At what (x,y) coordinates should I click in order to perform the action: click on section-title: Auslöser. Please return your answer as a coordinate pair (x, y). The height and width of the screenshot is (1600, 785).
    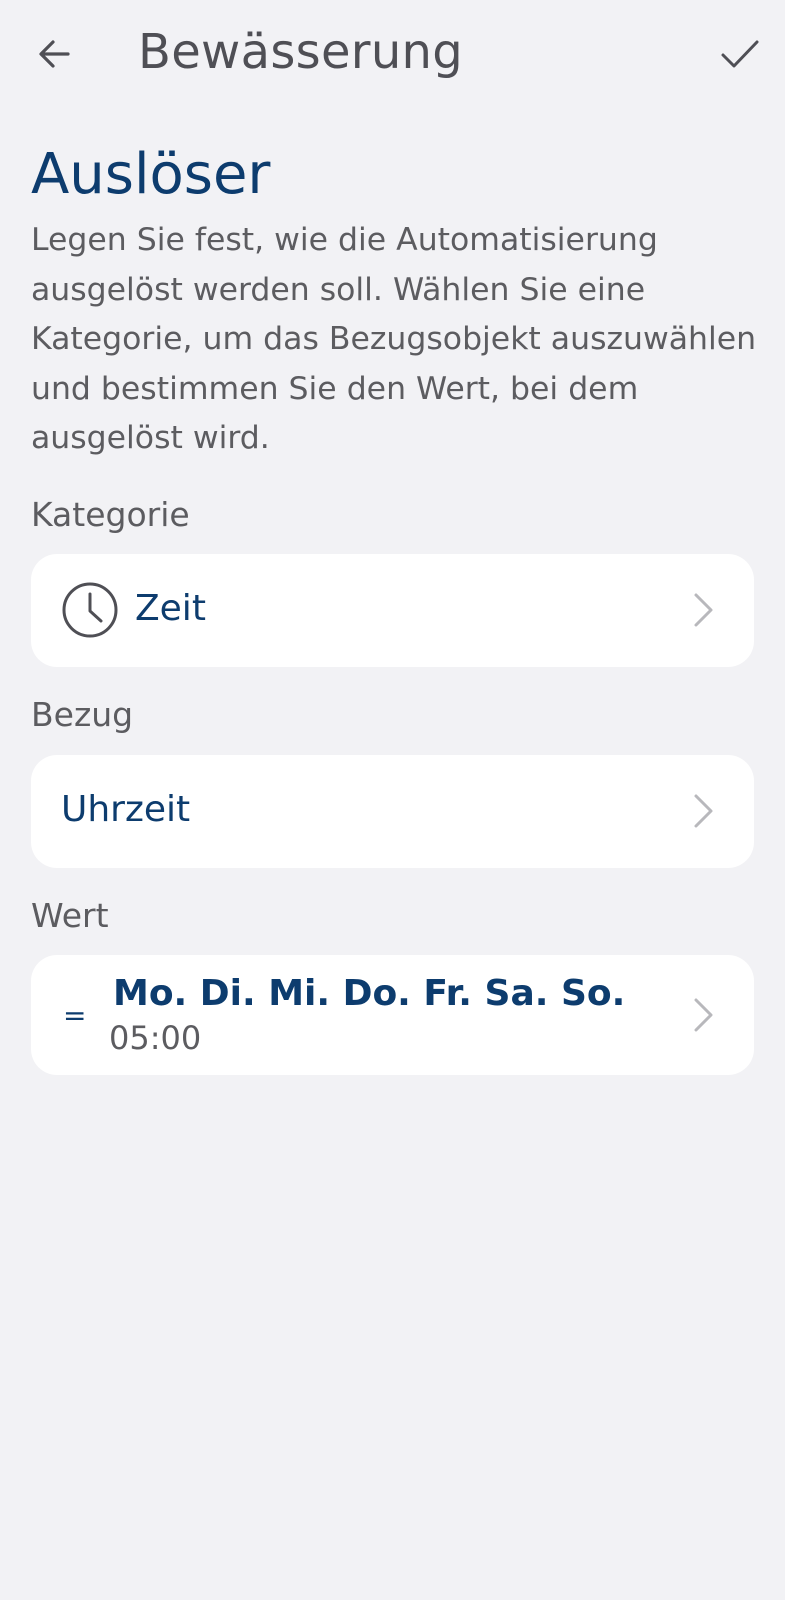
    Looking at the image, I should click on (151, 174).